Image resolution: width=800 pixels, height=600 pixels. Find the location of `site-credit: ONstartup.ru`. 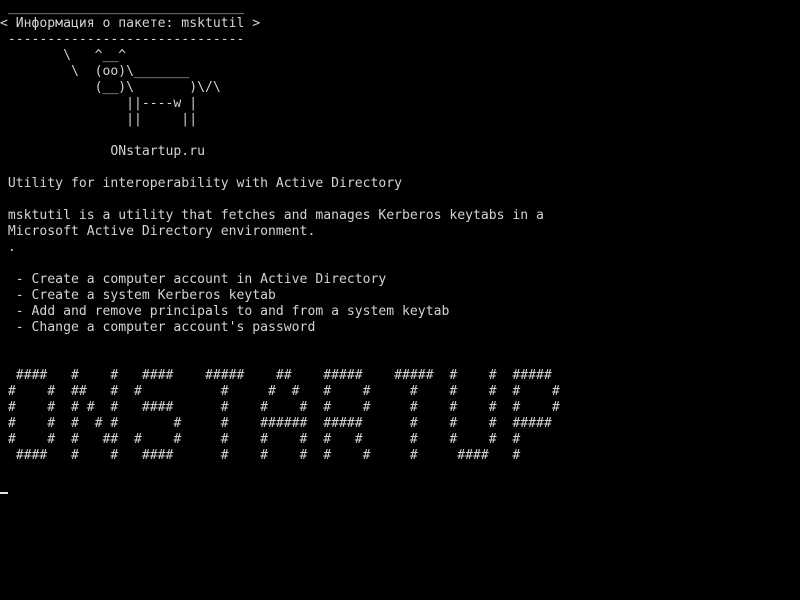

site-credit: ONstartup.ru is located at coordinates (102, 151).